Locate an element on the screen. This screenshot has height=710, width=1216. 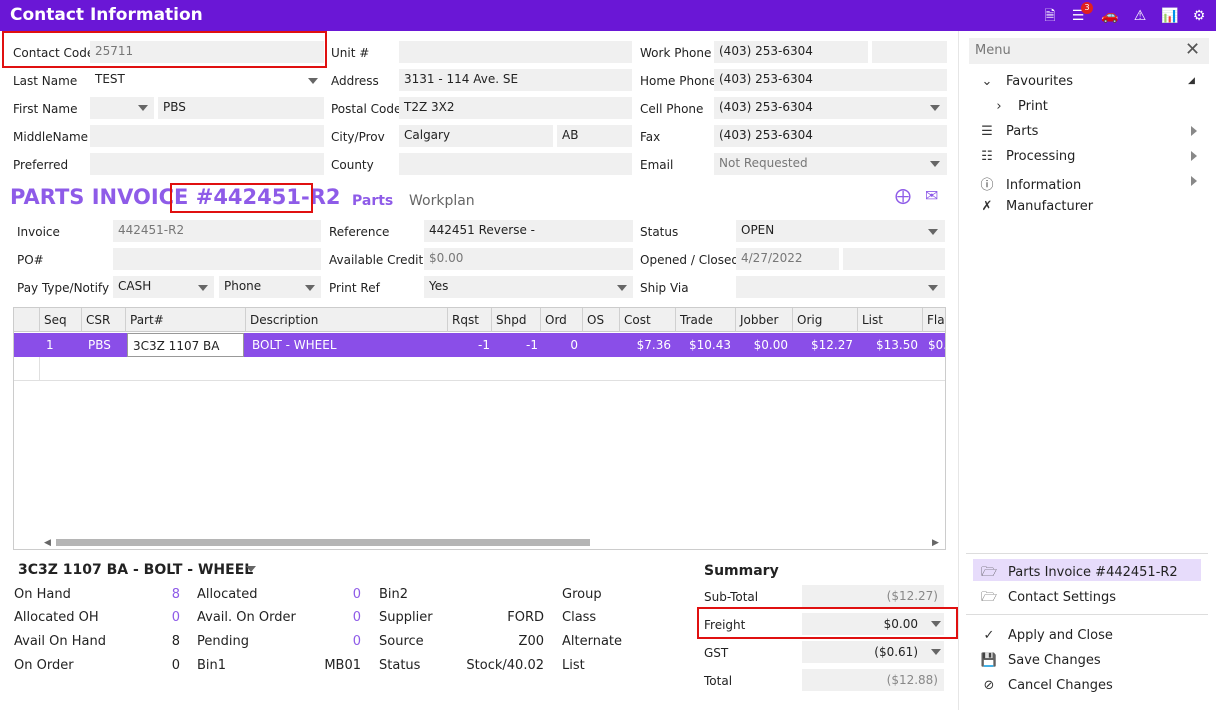
new-row-selector is located at coordinates (27, 369).